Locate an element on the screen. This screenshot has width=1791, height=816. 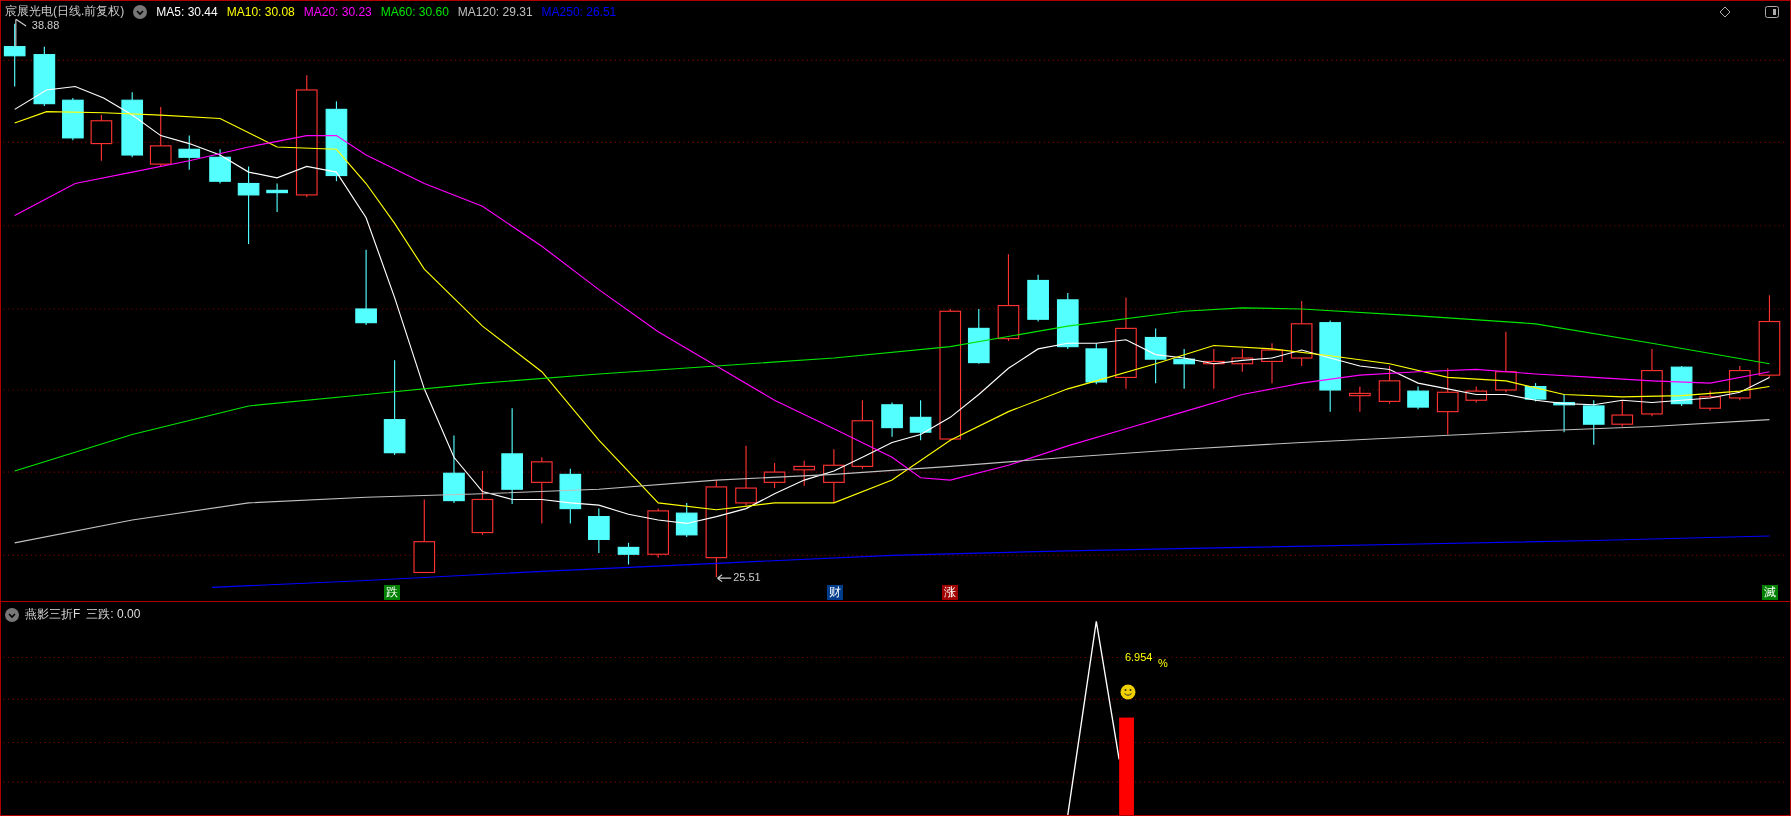
high-leader-line is located at coordinates (21, 33).